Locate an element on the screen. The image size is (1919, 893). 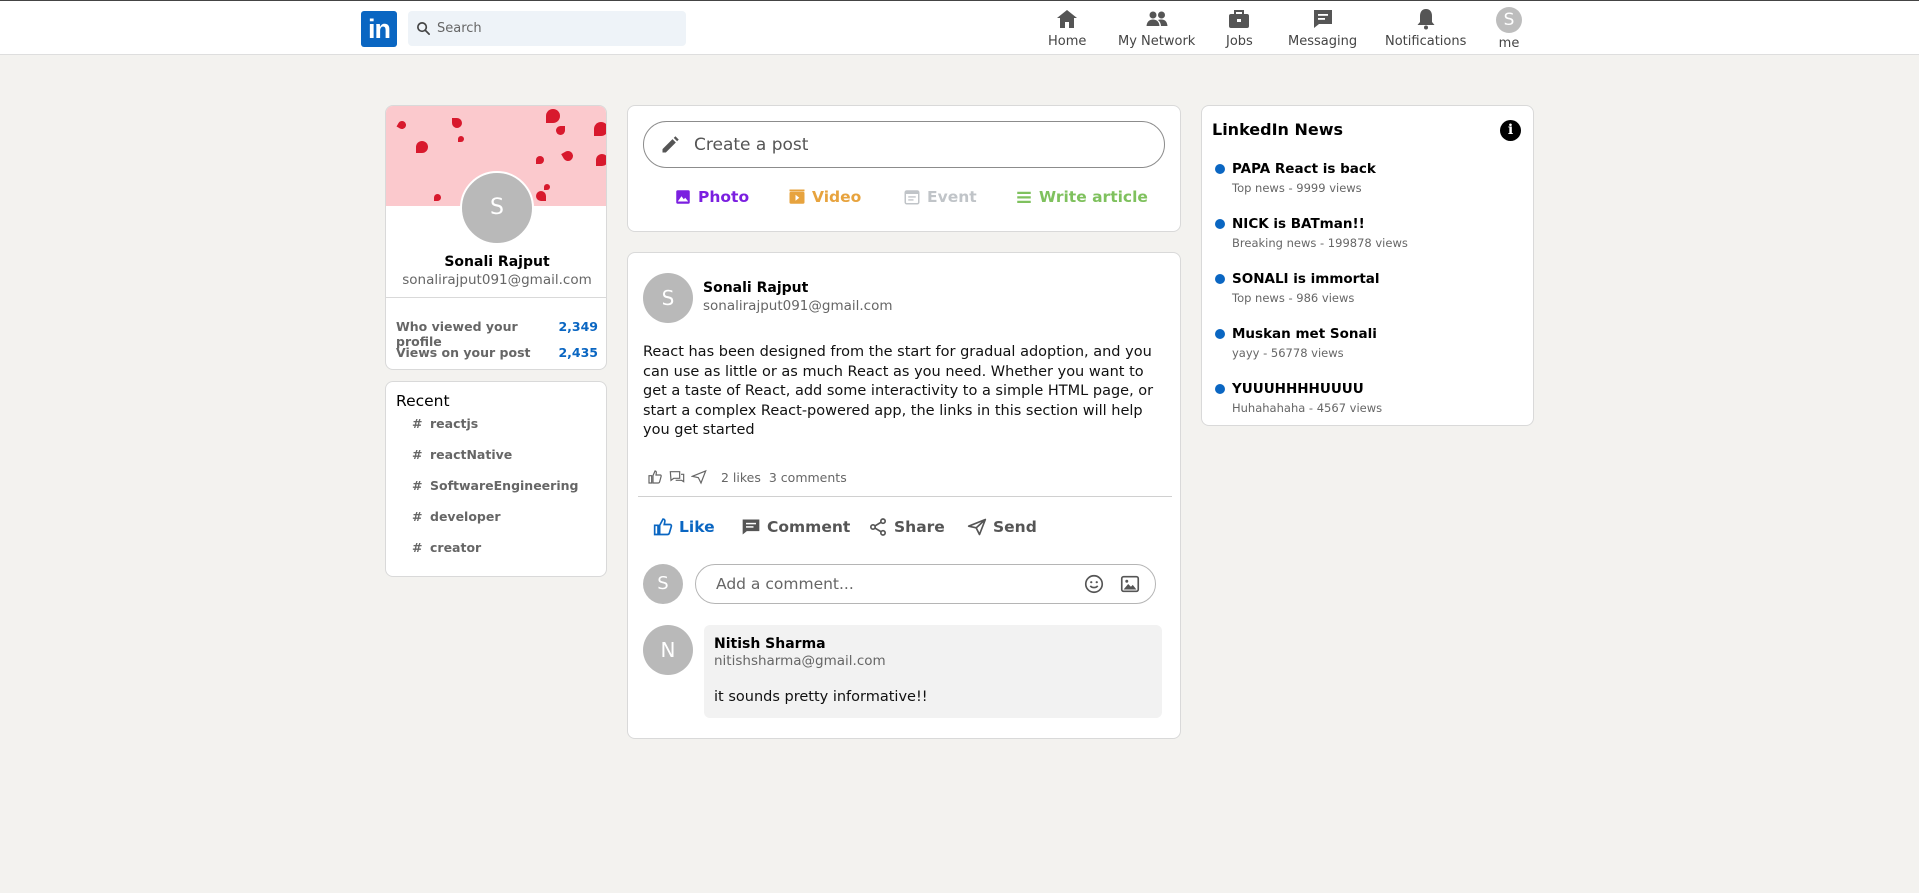
post-author-name: Sonali Rajput is located at coordinates (755, 288).